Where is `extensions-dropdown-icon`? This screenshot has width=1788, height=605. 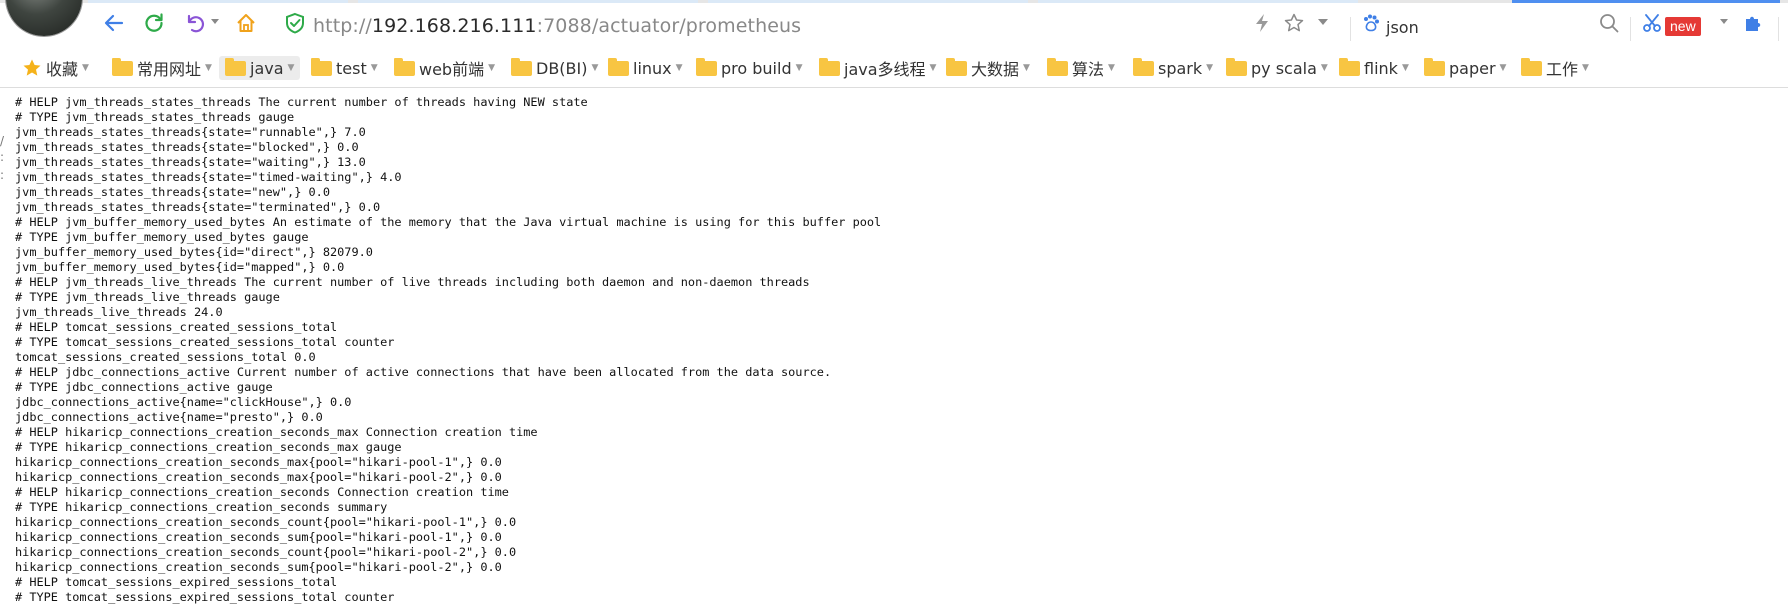
extensions-dropdown-icon is located at coordinates (1724, 22).